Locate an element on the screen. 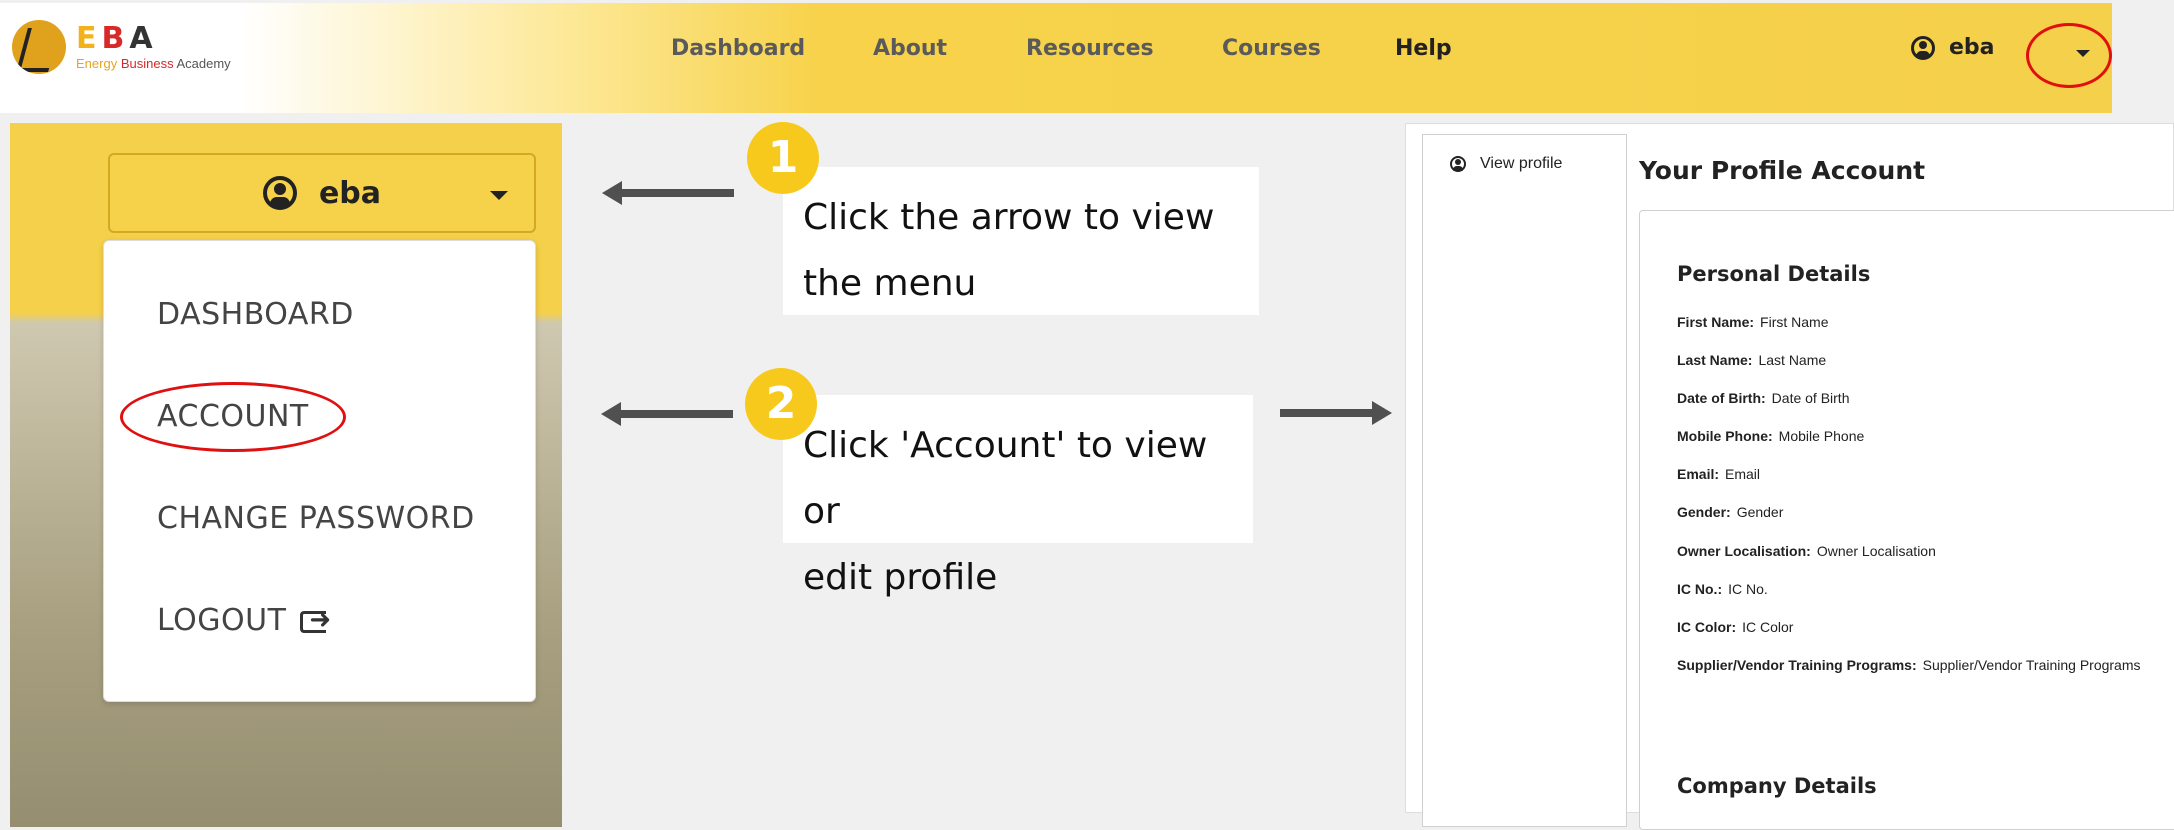 This screenshot has width=2174, height=830. page-title: Your Profile Account is located at coordinates (1782, 170).